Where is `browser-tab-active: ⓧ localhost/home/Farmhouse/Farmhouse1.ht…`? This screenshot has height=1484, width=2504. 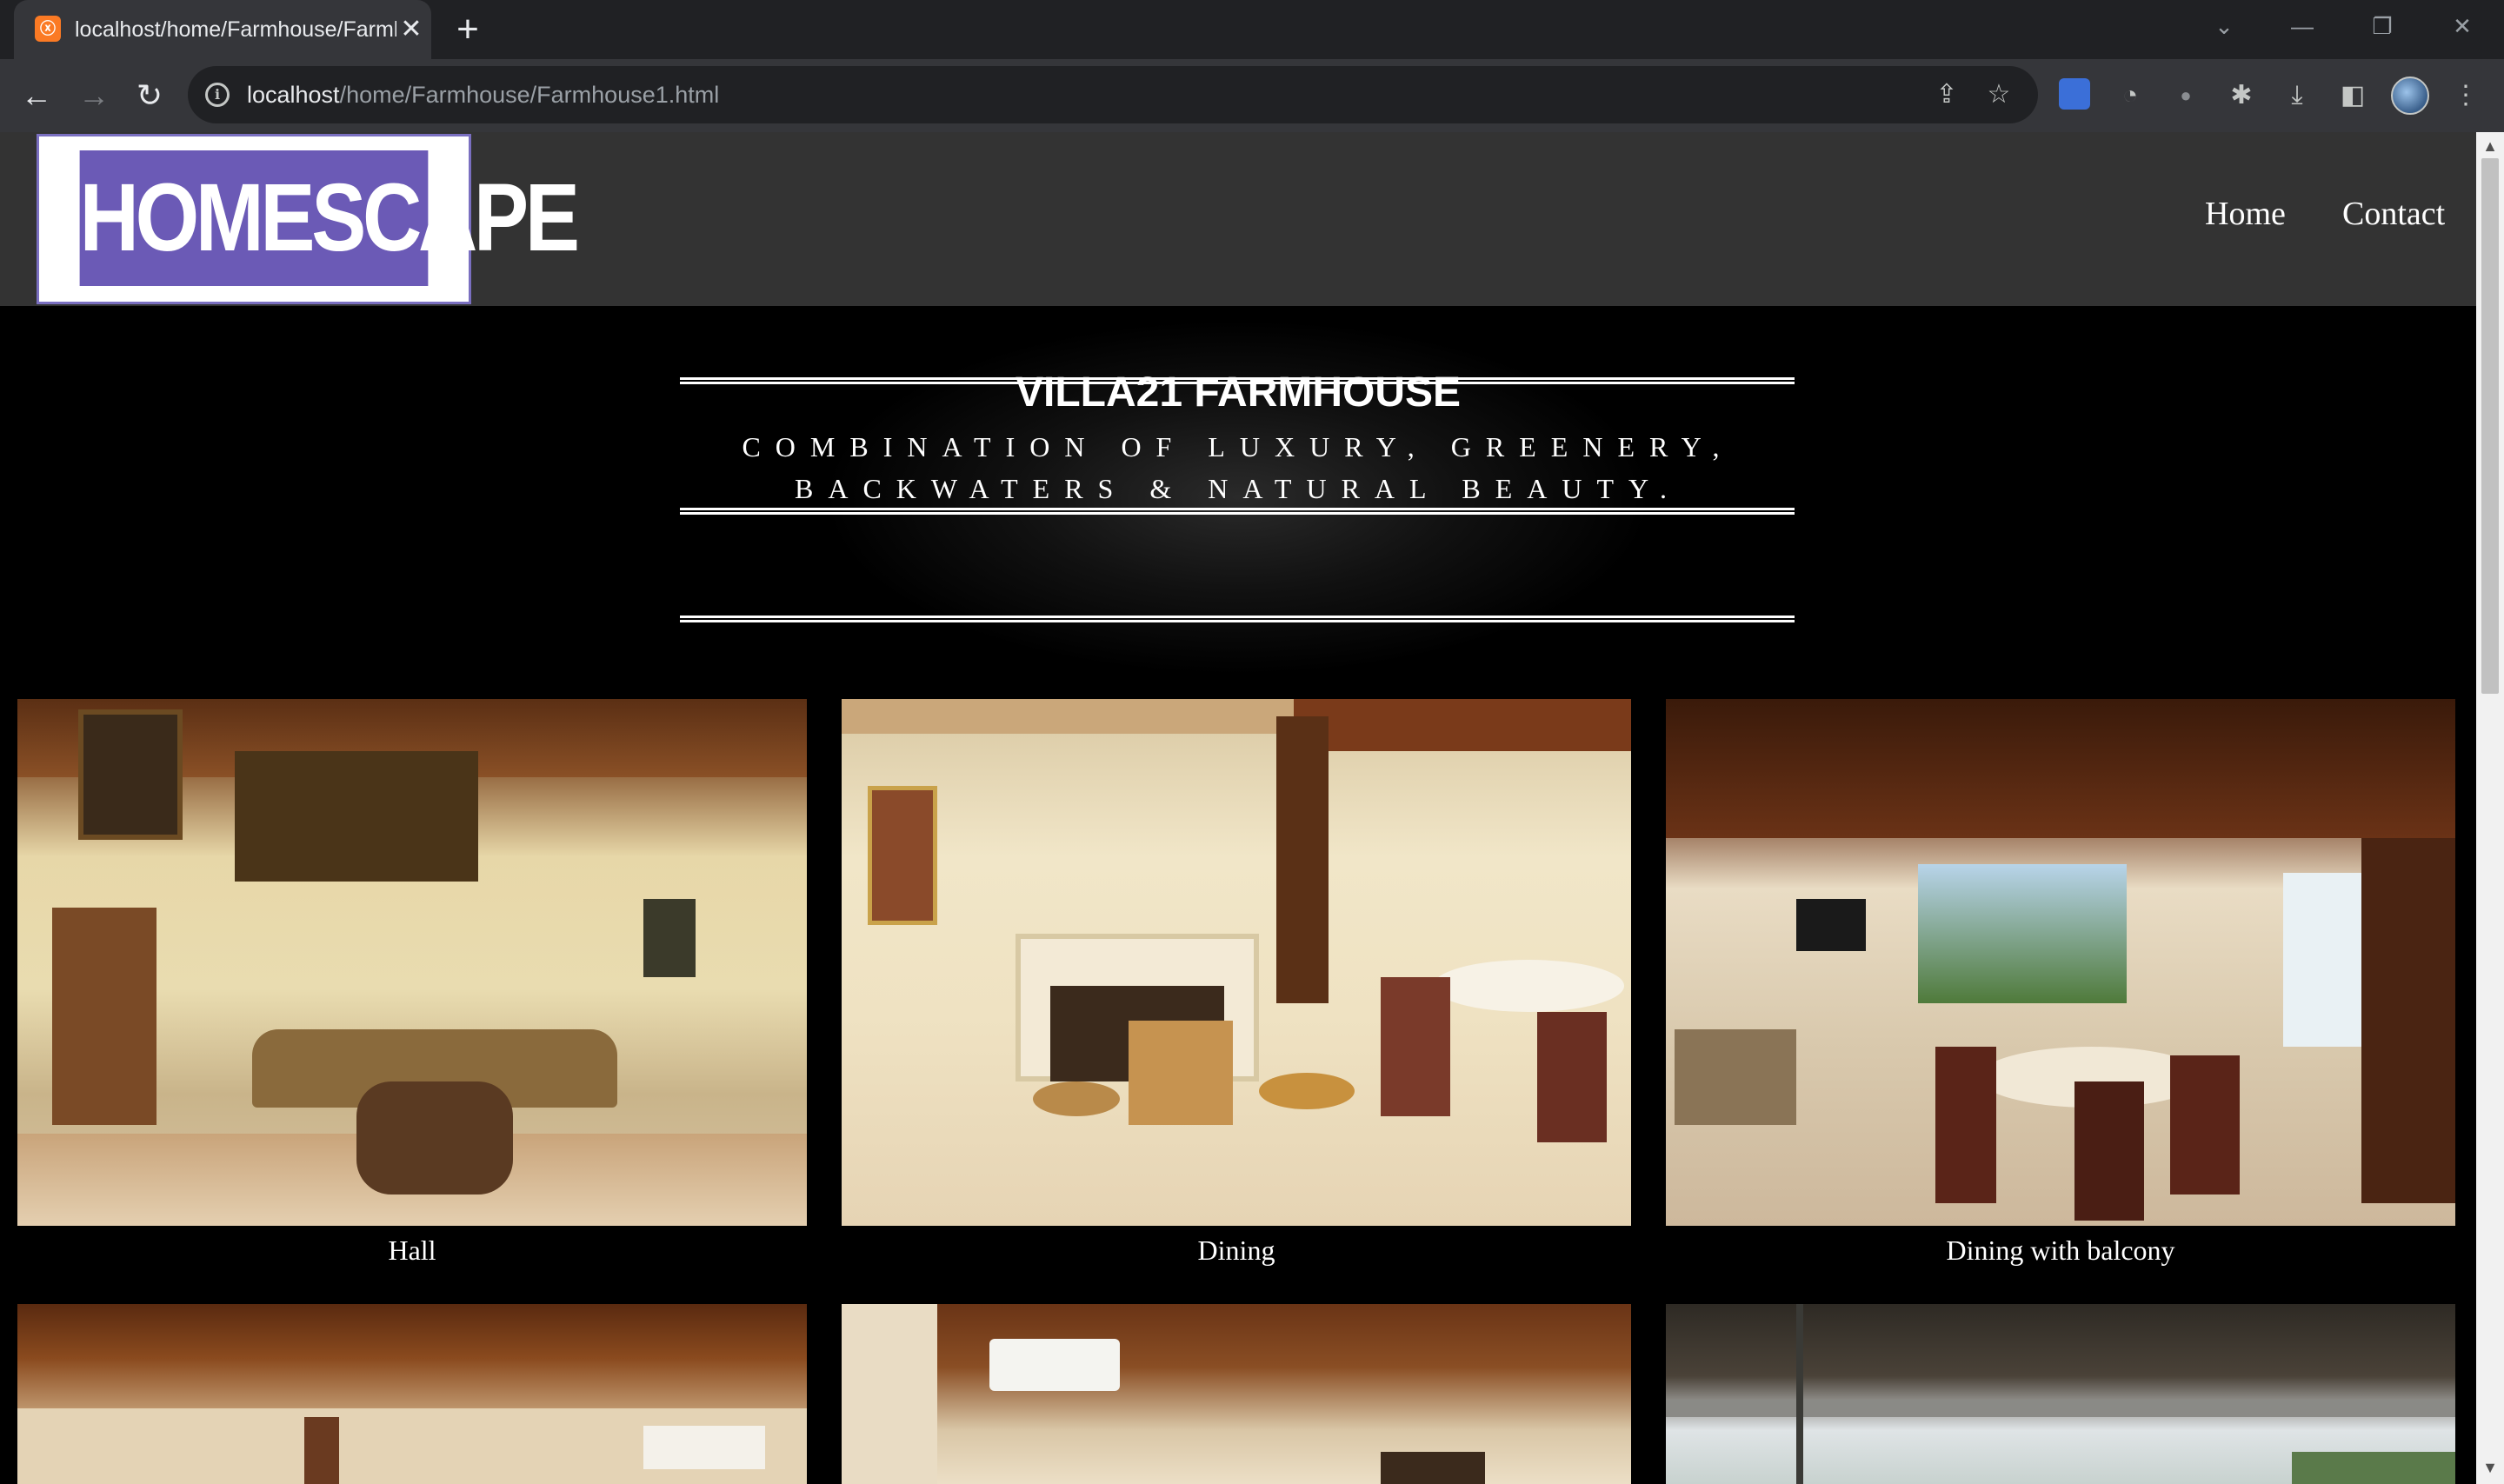 browser-tab-active: ⓧ localhost/home/Farmhouse/Farmhouse1.ht… is located at coordinates (222, 29).